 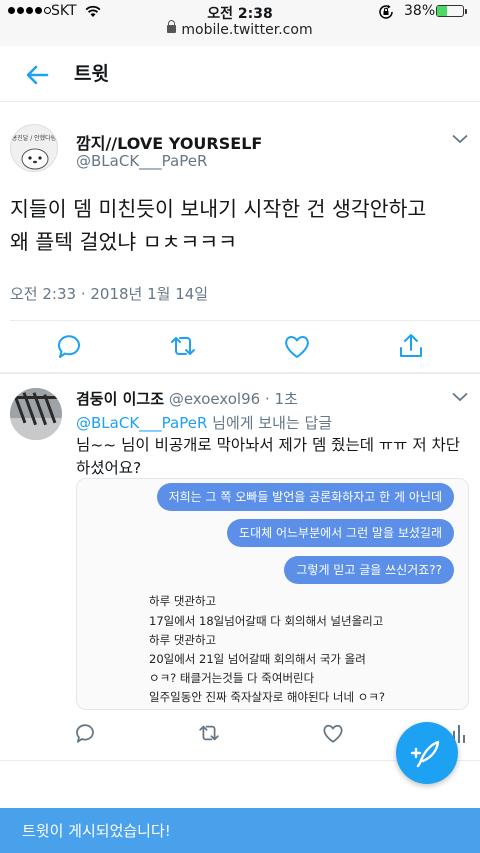 I want to click on chat-text-line: 17일에서 18일넘어갈때 다 회의해서 널년올리고, so click(x=266, y=621).